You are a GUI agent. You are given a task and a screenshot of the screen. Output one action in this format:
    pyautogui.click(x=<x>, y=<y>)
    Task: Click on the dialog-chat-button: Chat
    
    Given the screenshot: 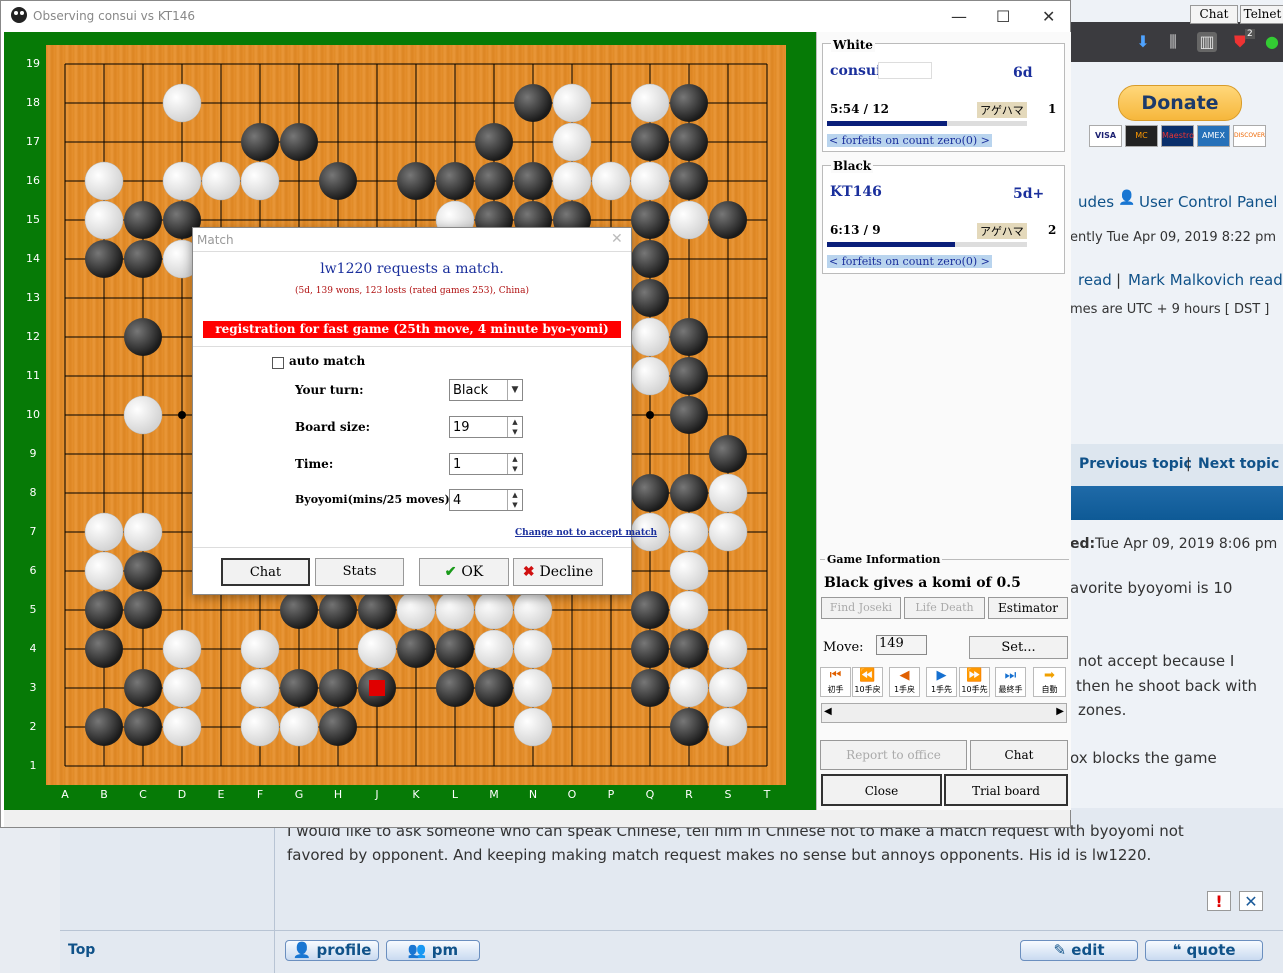 What is the action you would take?
    pyautogui.click(x=265, y=572)
    